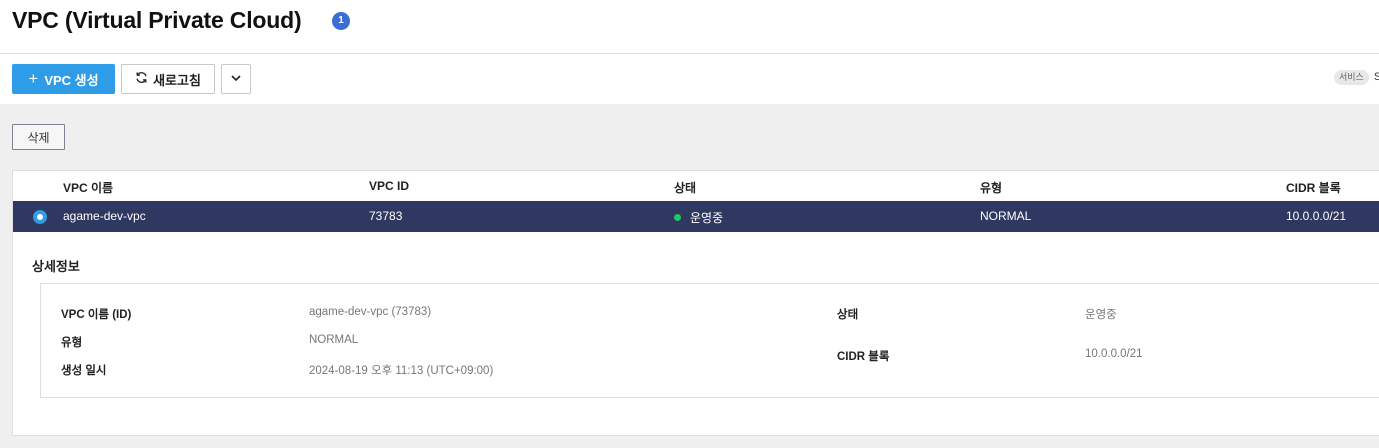 The image size is (1379, 448). What do you see at coordinates (38, 137) in the screenshot?
I see `delete-button: 삭제` at bounding box center [38, 137].